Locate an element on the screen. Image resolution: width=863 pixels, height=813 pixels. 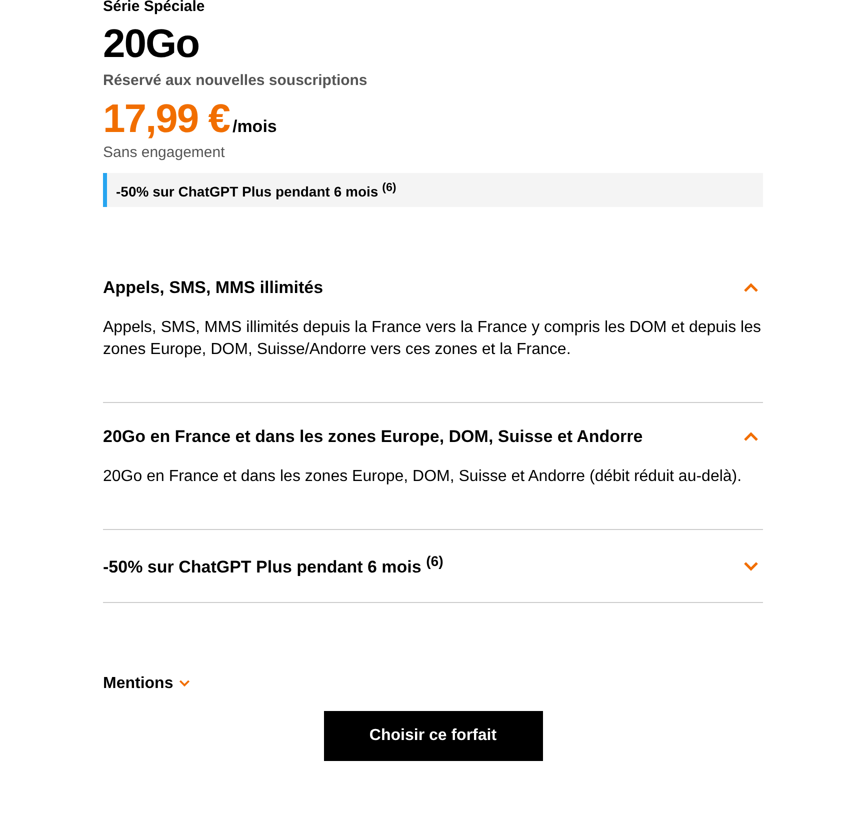
plan-title: 20Go is located at coordinates (151, 44).